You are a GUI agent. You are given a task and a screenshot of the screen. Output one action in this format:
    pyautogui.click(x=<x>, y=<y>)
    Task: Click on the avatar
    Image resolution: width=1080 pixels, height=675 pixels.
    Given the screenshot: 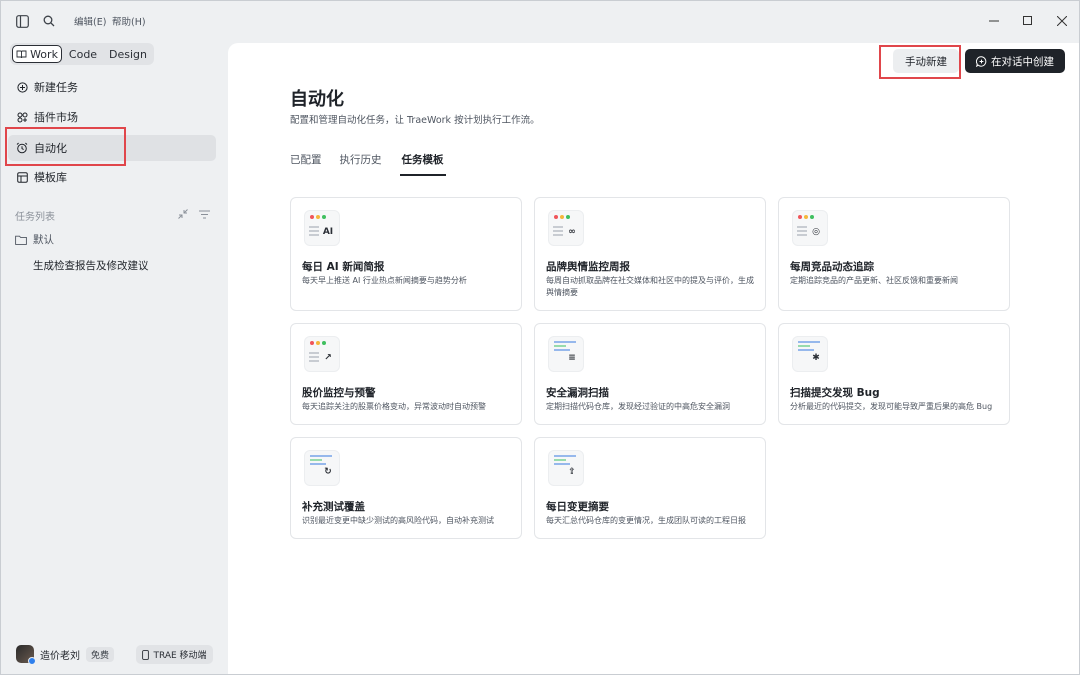 What is the action you would take?
    pyautogui.click(x=26, y=655)
    